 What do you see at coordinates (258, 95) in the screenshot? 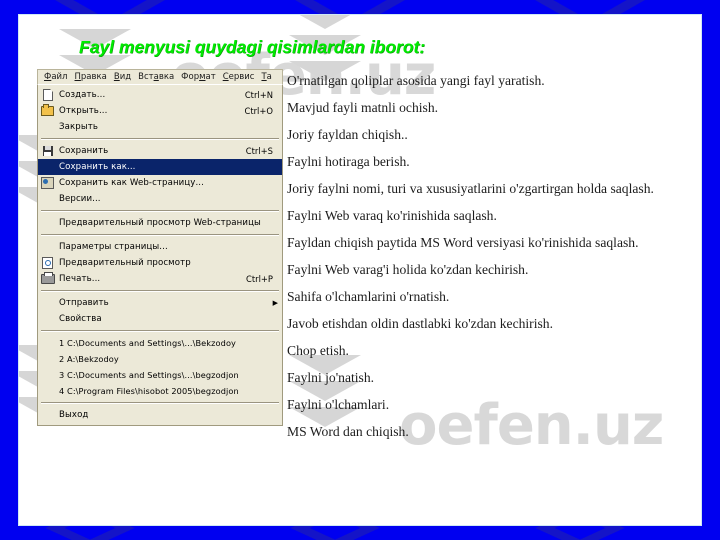
I see `menu-item-shortcut: Ctrl+N` at bounding box center [258, 95].